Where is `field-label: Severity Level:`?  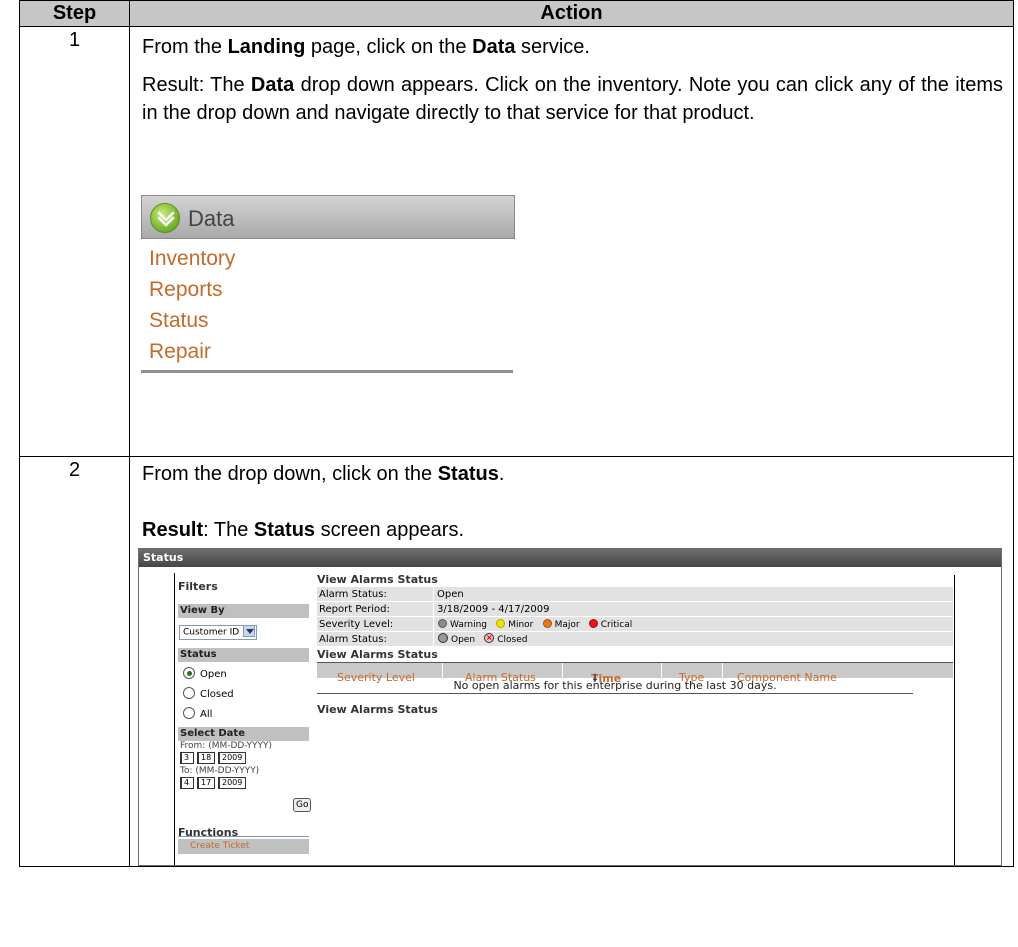
field-label: Severity Level: is located at coordinates (356, 624).